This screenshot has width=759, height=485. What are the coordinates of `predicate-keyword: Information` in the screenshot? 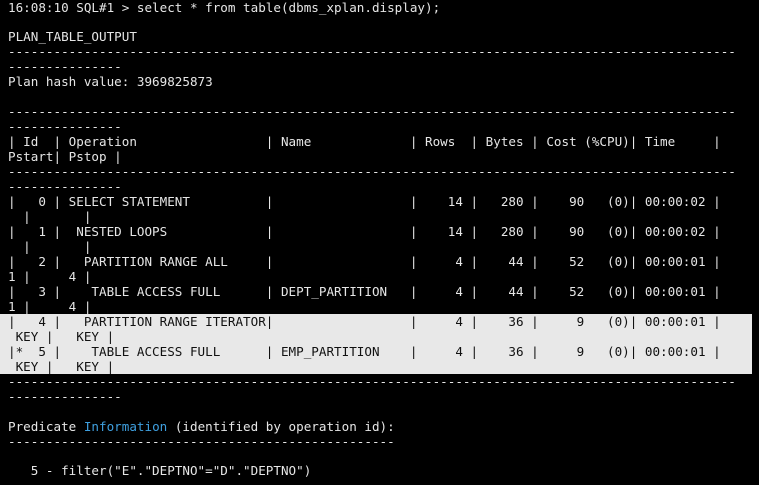 It's located at (125, 426).